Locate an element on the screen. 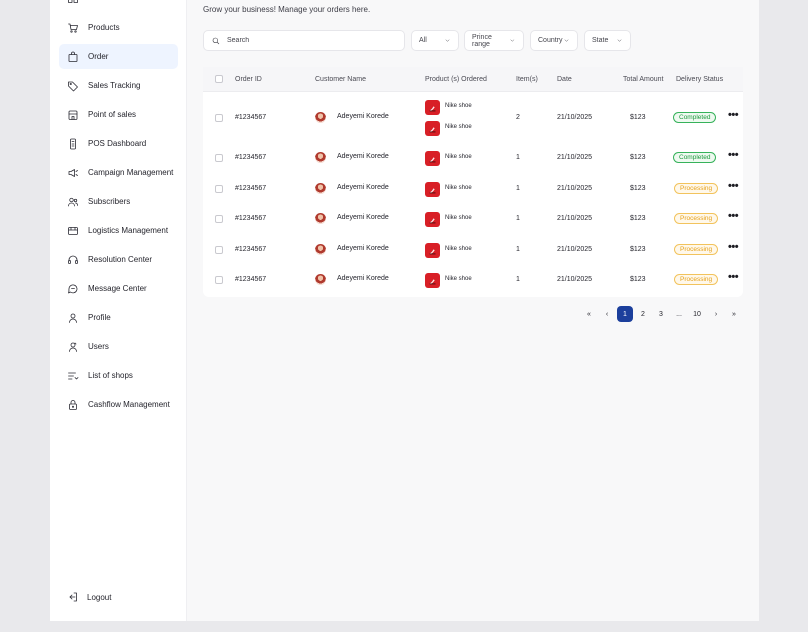 Image resolution: width=808 pixels, height=632 pixels. lock-icon is located at coordinates (73, 405).